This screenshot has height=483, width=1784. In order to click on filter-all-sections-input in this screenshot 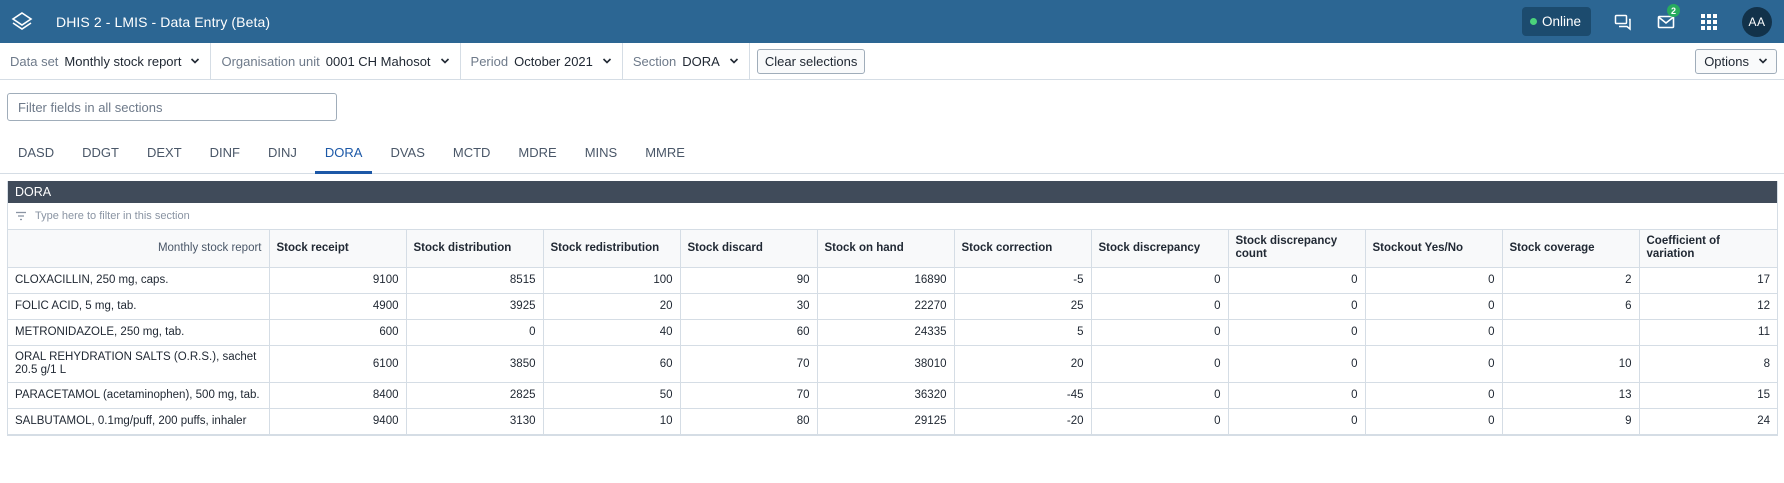, I will do `click(172, 107)`.